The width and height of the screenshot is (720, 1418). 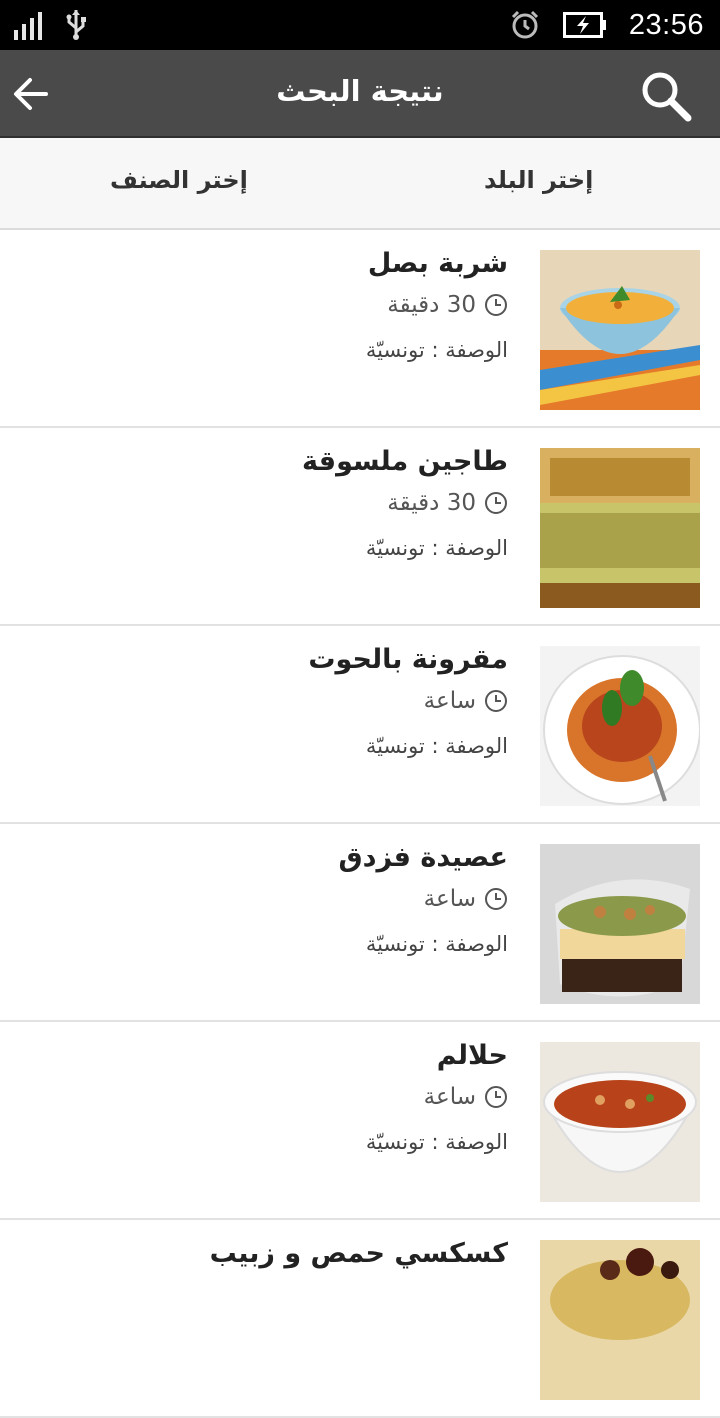 What do you see at coordinates (524, 24) in the screenshot?
I see `alarm-icon` at bounding box center [524, 24].